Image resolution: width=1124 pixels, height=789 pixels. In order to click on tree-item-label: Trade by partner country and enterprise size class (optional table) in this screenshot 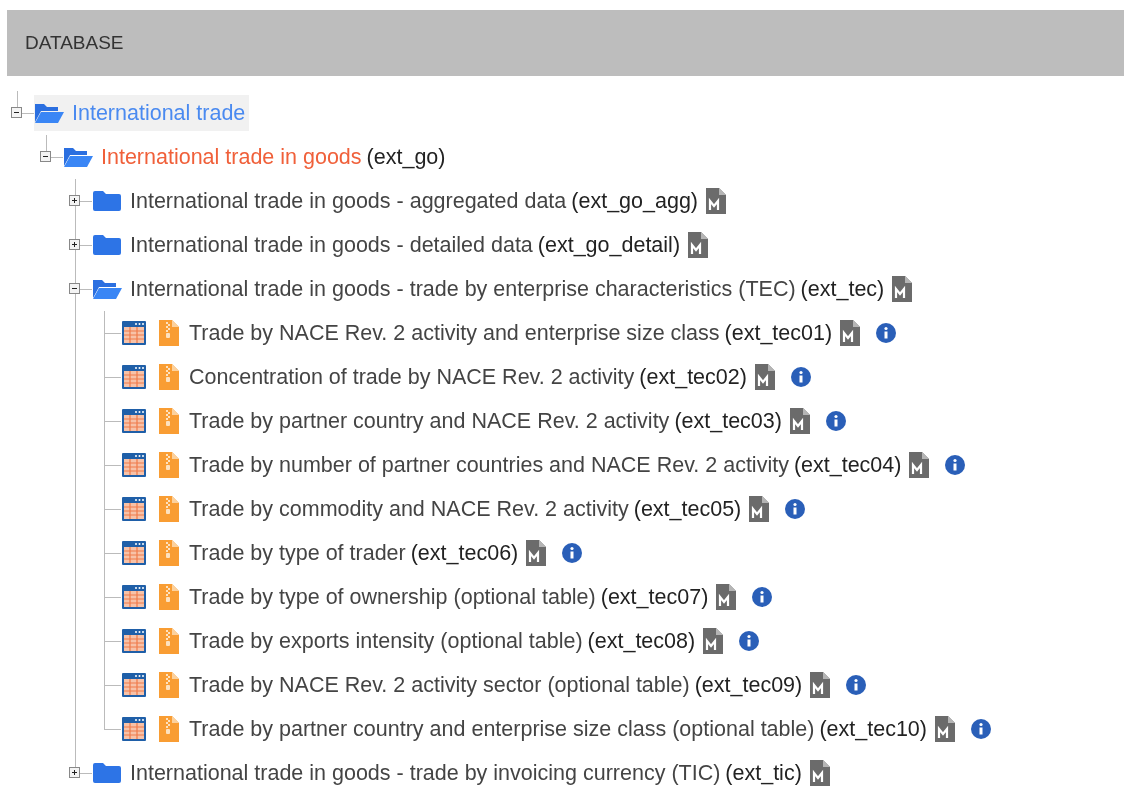, I will do `click(502, 729)`.